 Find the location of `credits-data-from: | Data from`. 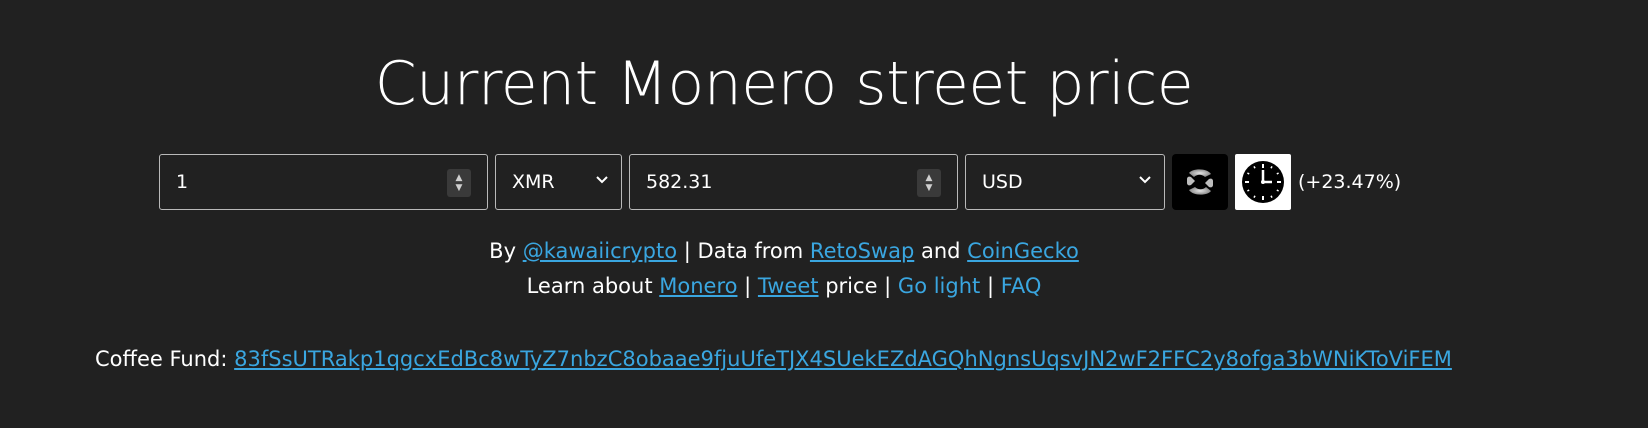

credits-data-from: | Data from is located at coordinates (743, 251).